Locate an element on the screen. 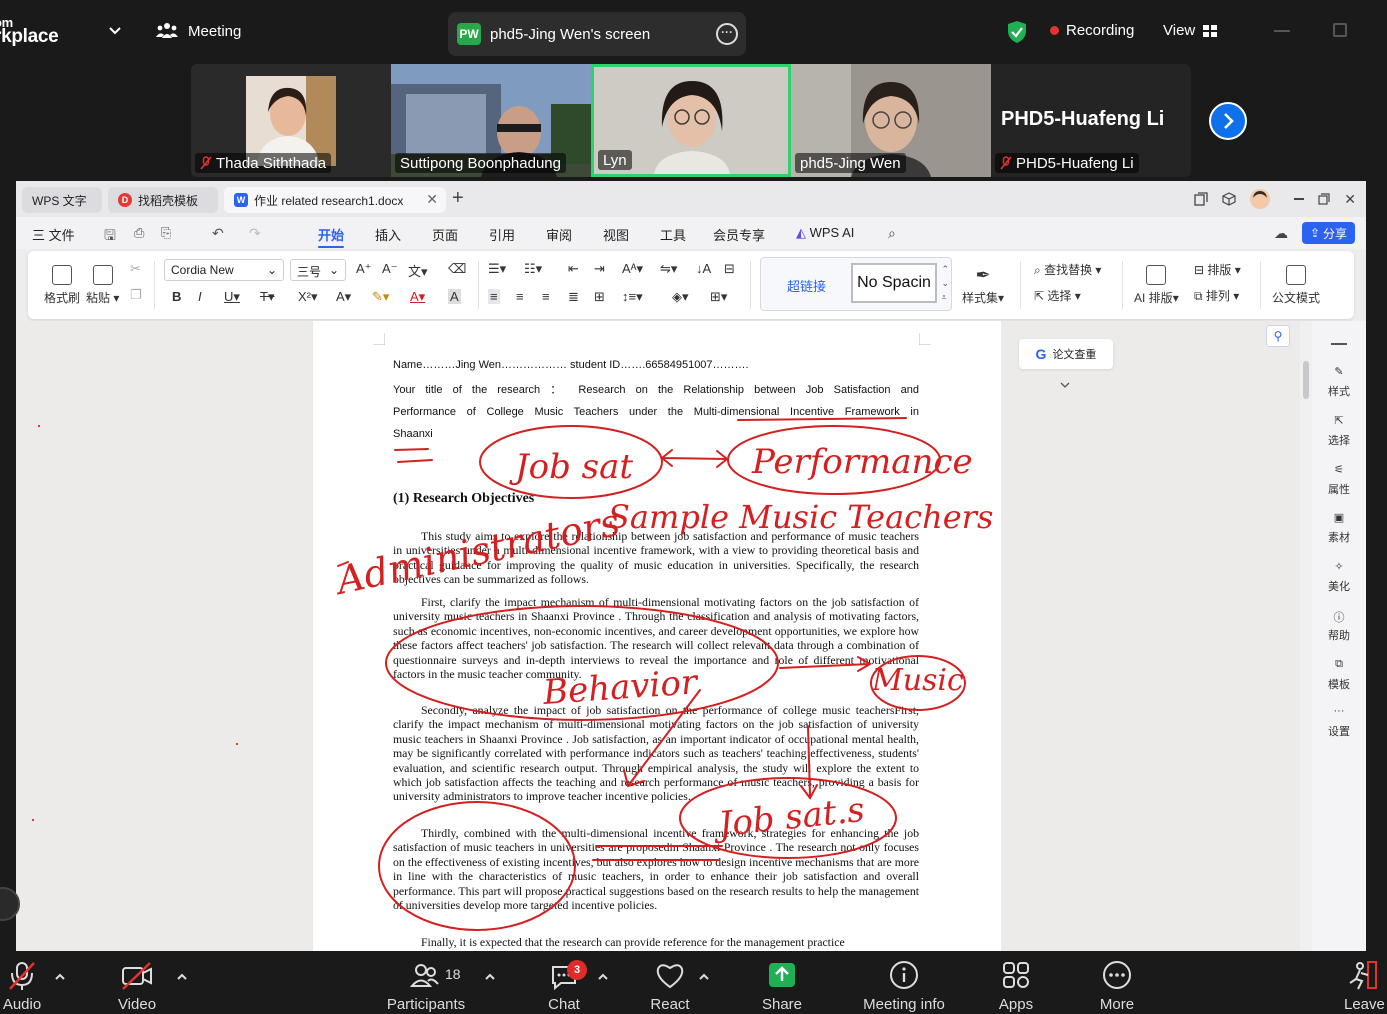 This screenshot has width=1387, height=1014. more-options-icon: ··· is located at coordinates (727, 34).